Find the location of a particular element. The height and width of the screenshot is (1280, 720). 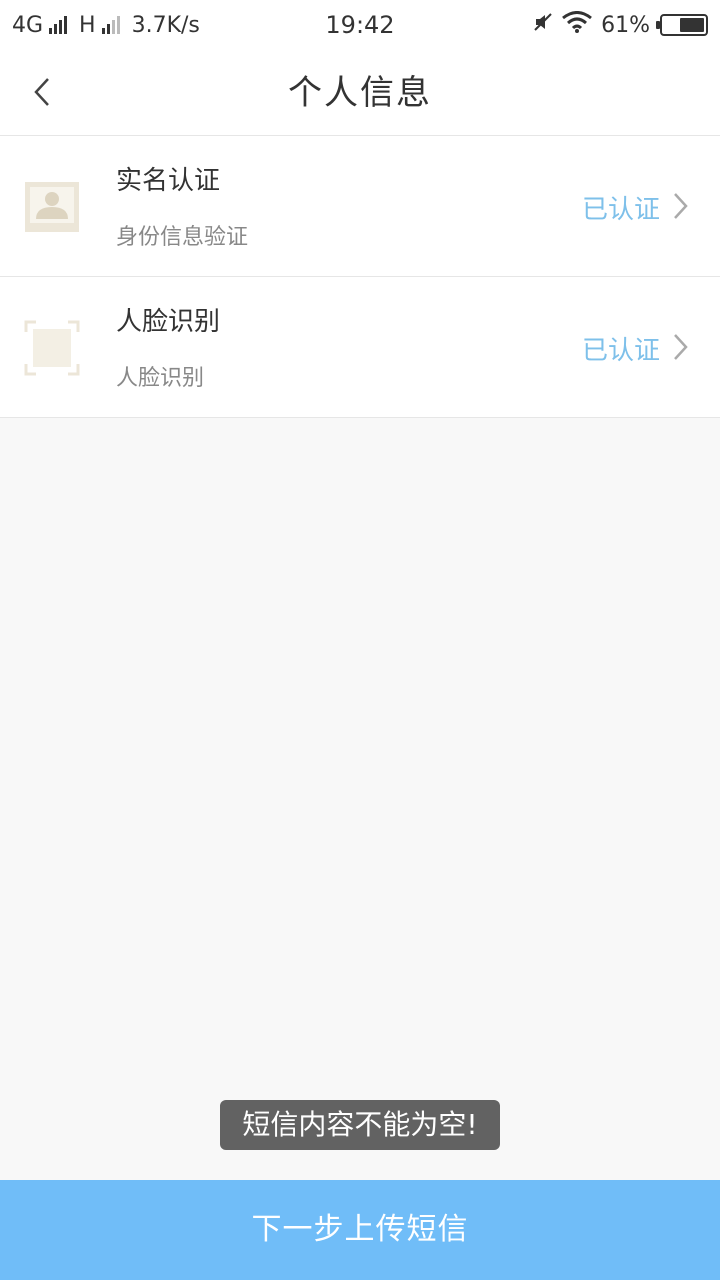

nav-bar: 个人信息 is located at coordinates (360, 93).